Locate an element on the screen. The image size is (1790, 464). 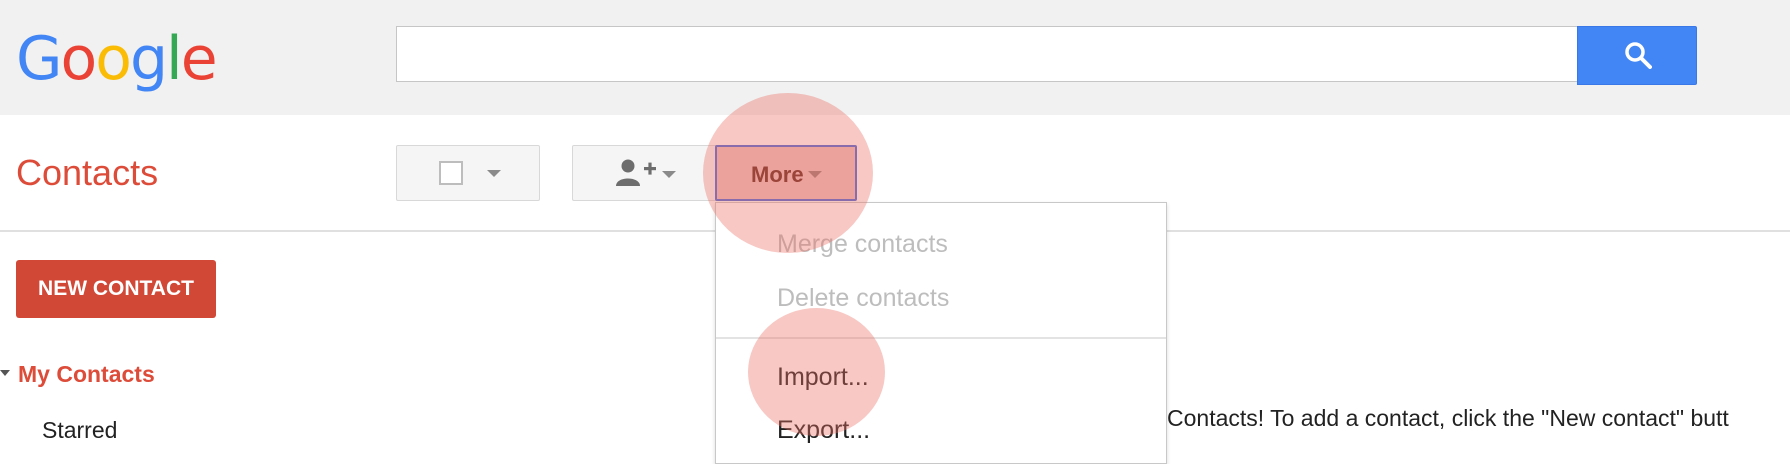
logo-letter: l is located at coordinates (174, 59).